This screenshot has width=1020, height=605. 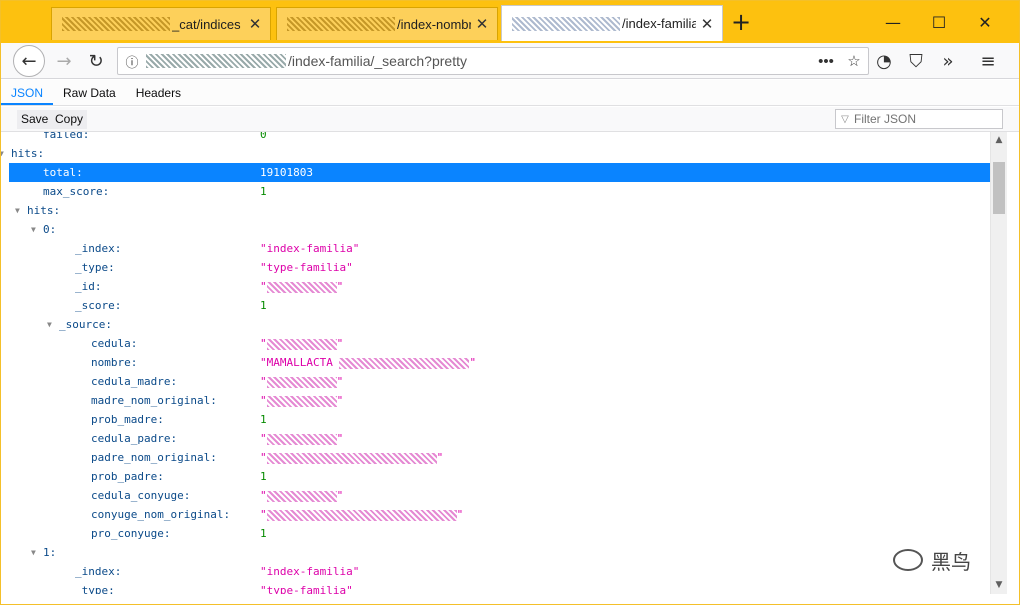 I want to click on tab-index-familia: /index-familia/_ ✕, so click(x=612, y=23).